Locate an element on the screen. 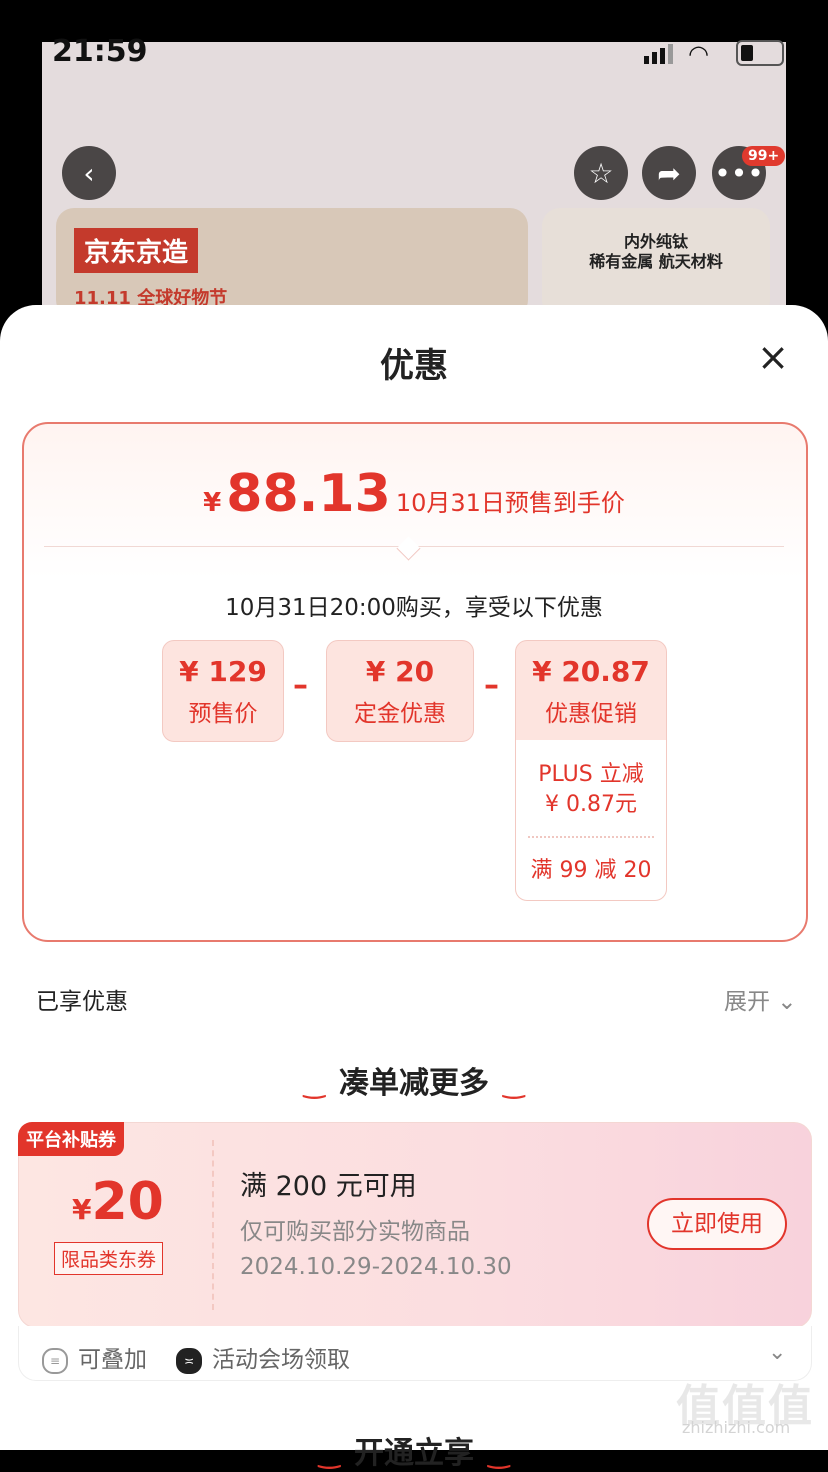 This screenshot has width=828, height=1472. share-button: ➦ is located at coordinates (669, 173).